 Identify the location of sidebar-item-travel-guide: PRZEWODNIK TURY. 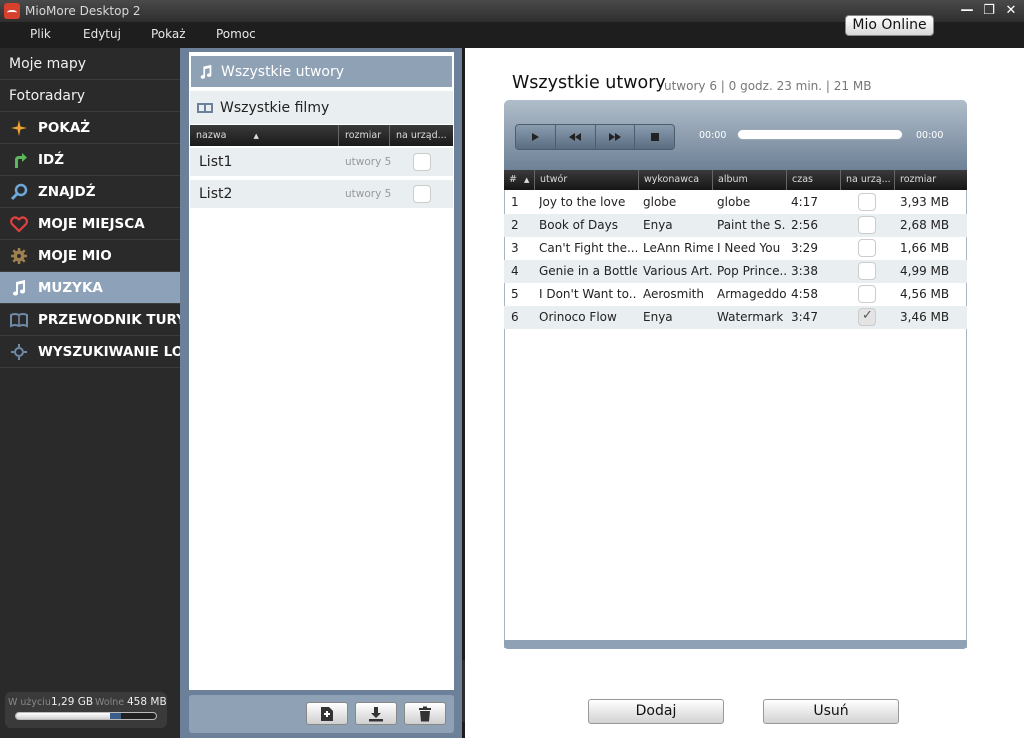
(90, 320).